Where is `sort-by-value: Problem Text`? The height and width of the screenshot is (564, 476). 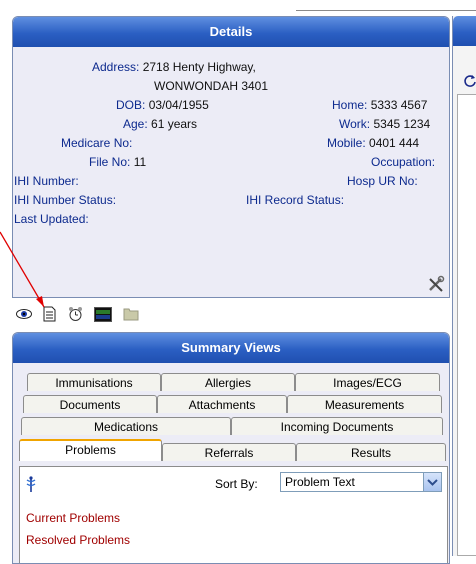 sort-by-value: Problem Text is located at coordinates (320, 482).